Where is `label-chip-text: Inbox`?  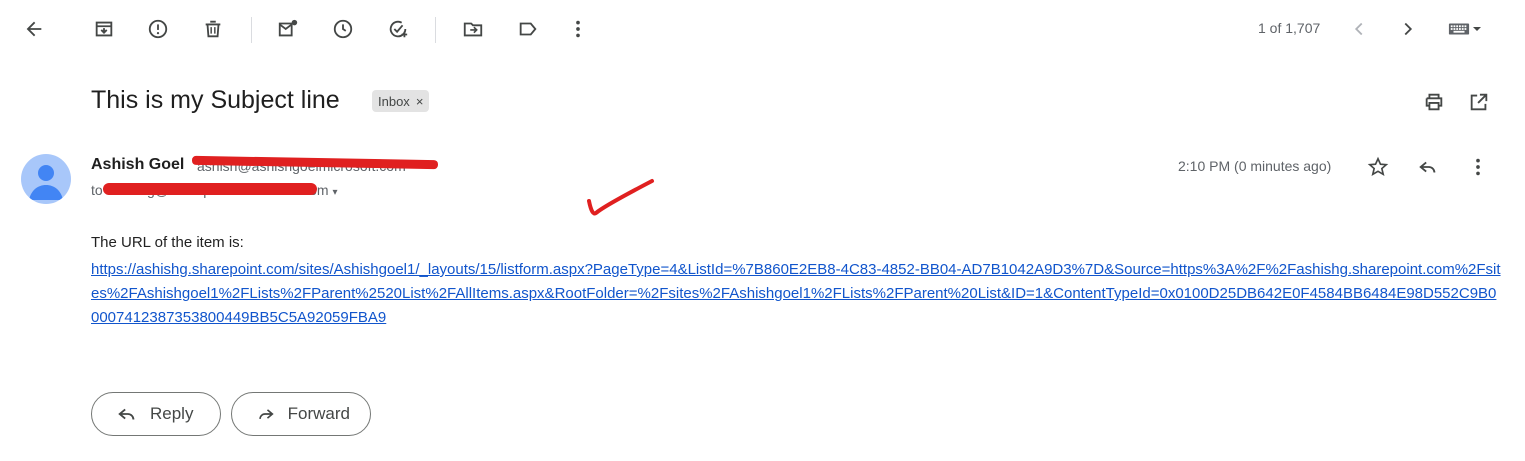 label-chip-text: Inbox is located at coordinates (394, 101).